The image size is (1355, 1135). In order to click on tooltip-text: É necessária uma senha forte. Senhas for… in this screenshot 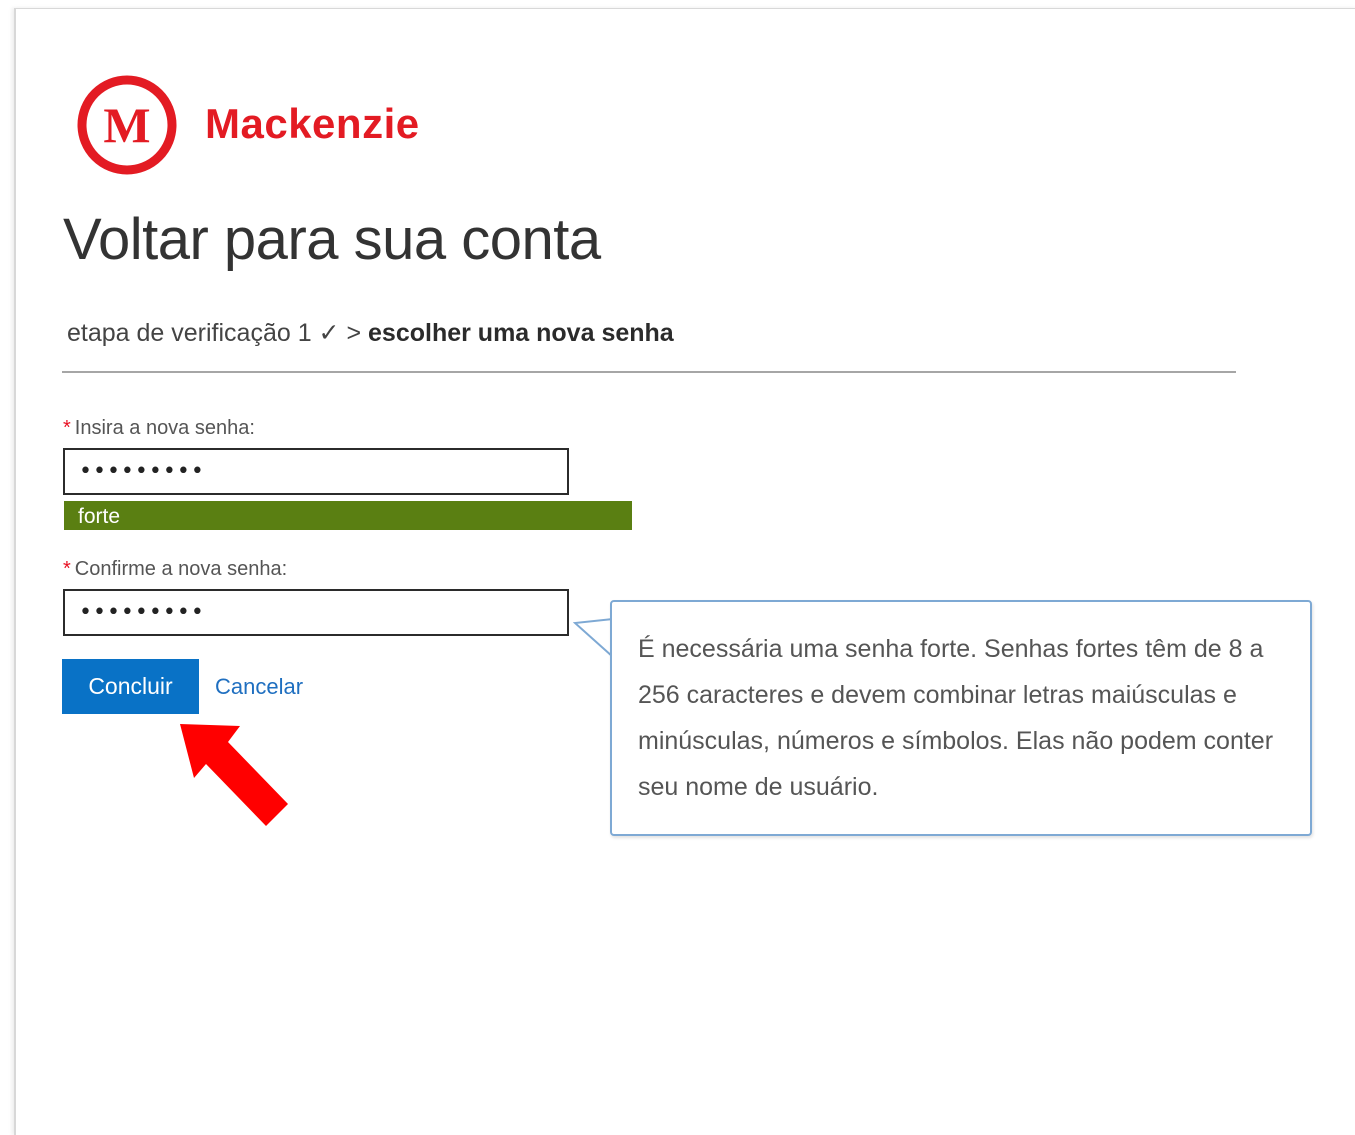, I will do `click(956, 718)`.